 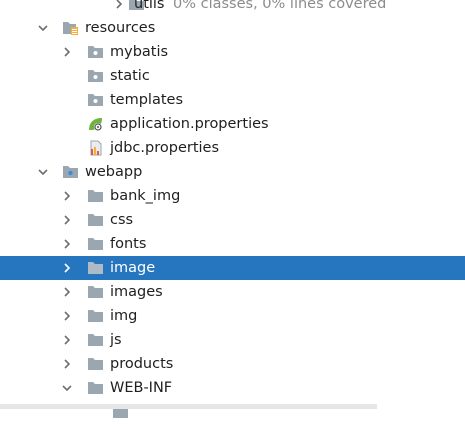 I want to click on tree-node-label: products, so click(x=142, y=364).